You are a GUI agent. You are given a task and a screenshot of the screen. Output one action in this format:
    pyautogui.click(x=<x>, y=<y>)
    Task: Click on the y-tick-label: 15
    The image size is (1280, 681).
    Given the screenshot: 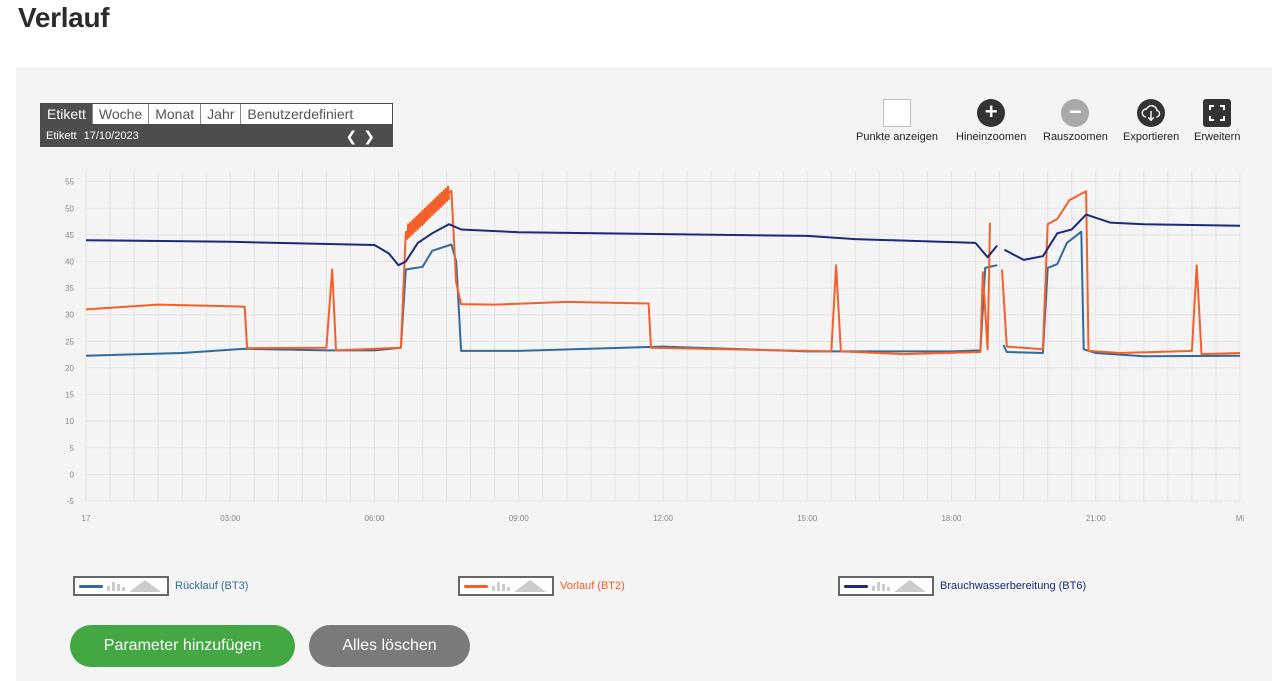 What is the action you would take?
    pyautogui.click(x=69, y=395)
    